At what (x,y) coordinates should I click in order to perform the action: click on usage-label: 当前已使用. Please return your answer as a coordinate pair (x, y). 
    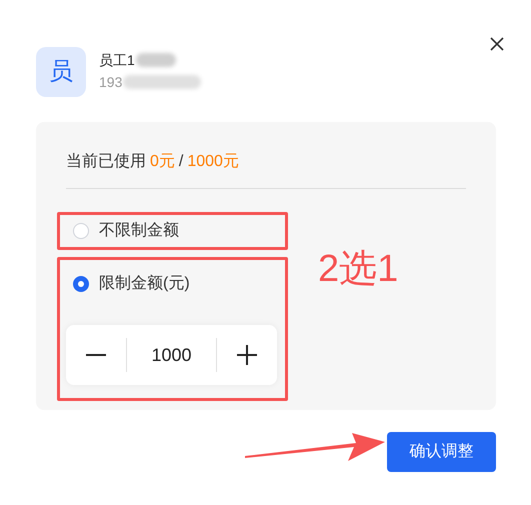
    Looking at the image, I should click on (106, 162).